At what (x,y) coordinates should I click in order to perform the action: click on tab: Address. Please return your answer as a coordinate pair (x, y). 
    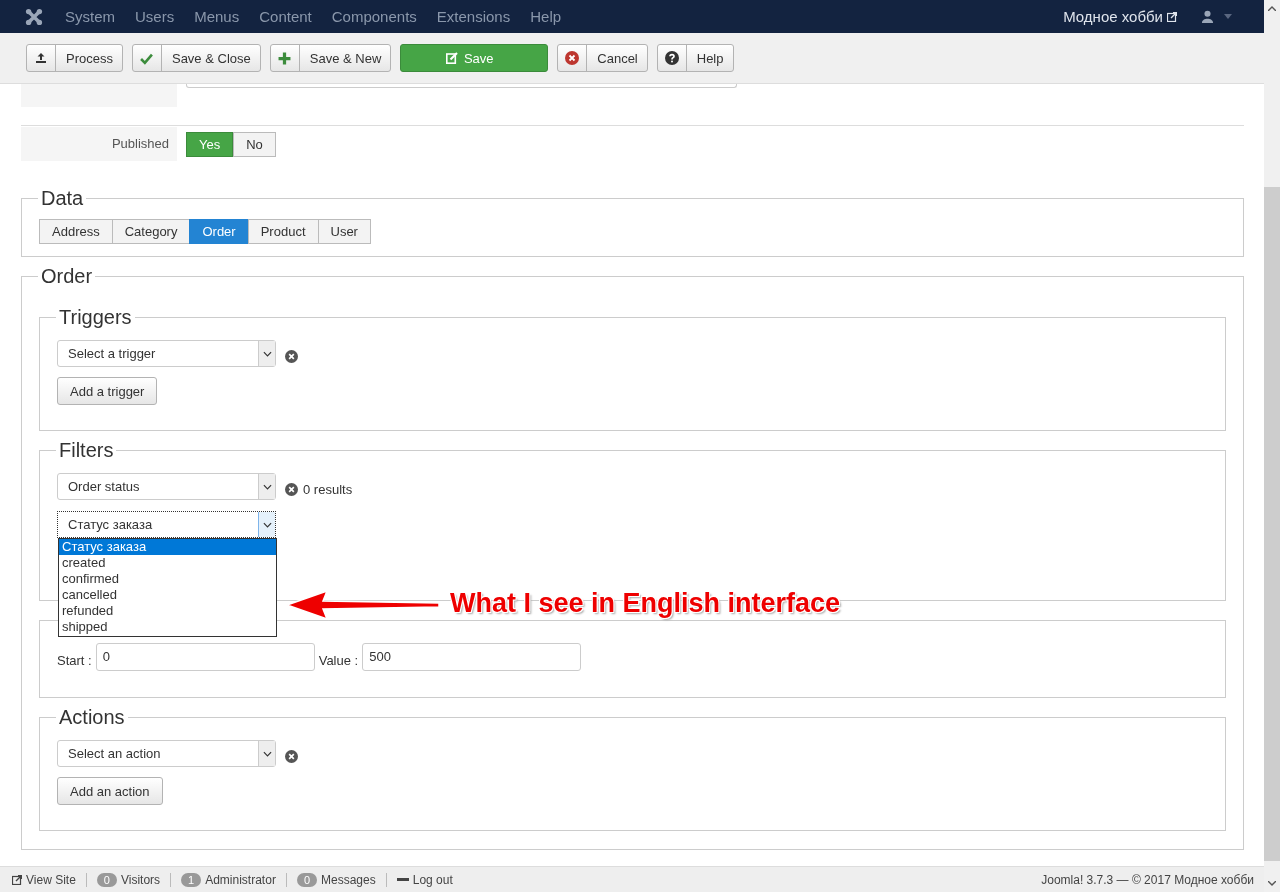
    Looking at the image, I should click on (76, 231).